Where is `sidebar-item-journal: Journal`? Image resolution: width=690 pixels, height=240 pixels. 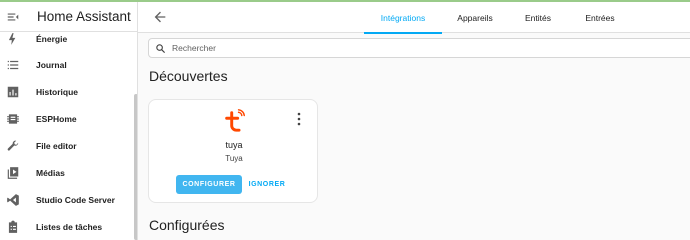
sidebar-item-journal: Journal is located at coordinates (66, 65).